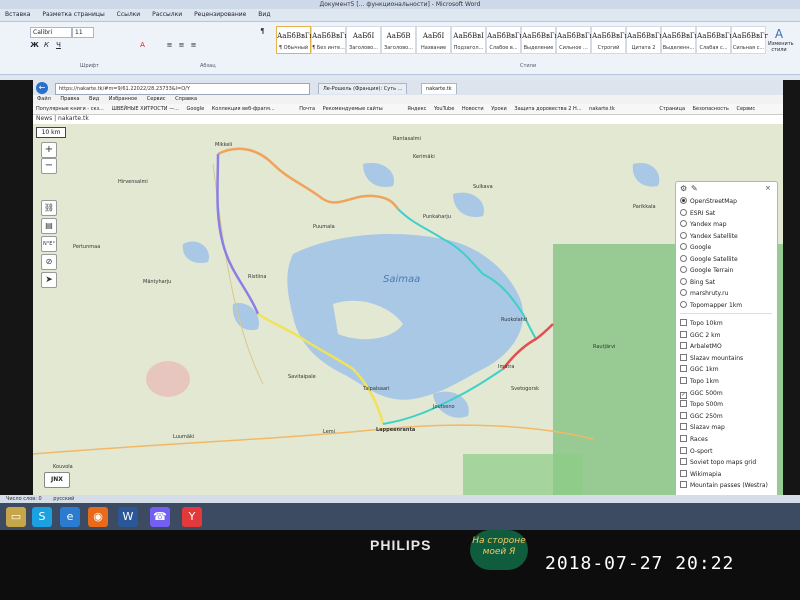 The image size is (800, 600). What do you see at coordinates (433, 40) in the screenshot?
I see `style-item: АаБбI Название` at bounding box center [433, 40].